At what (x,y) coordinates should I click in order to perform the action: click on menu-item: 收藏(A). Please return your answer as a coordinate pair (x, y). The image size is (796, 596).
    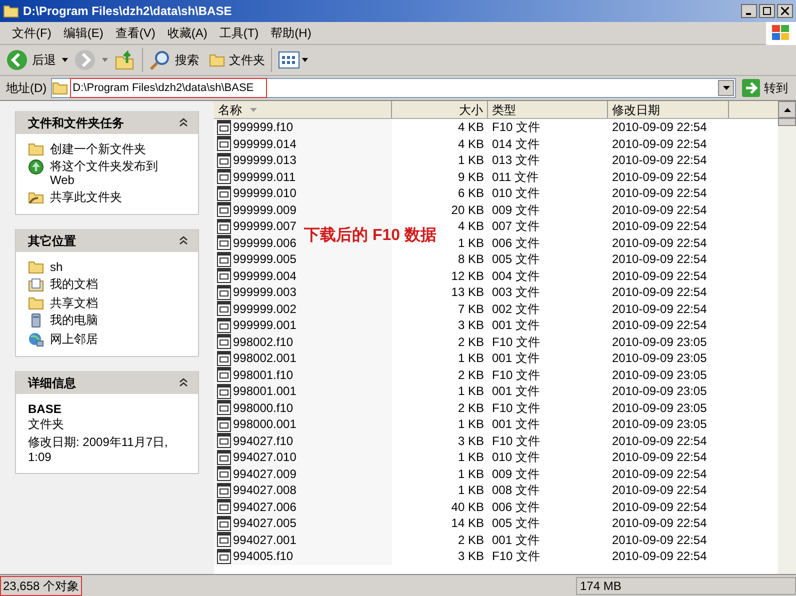
    Looking at the image, I should click on (187, 33).